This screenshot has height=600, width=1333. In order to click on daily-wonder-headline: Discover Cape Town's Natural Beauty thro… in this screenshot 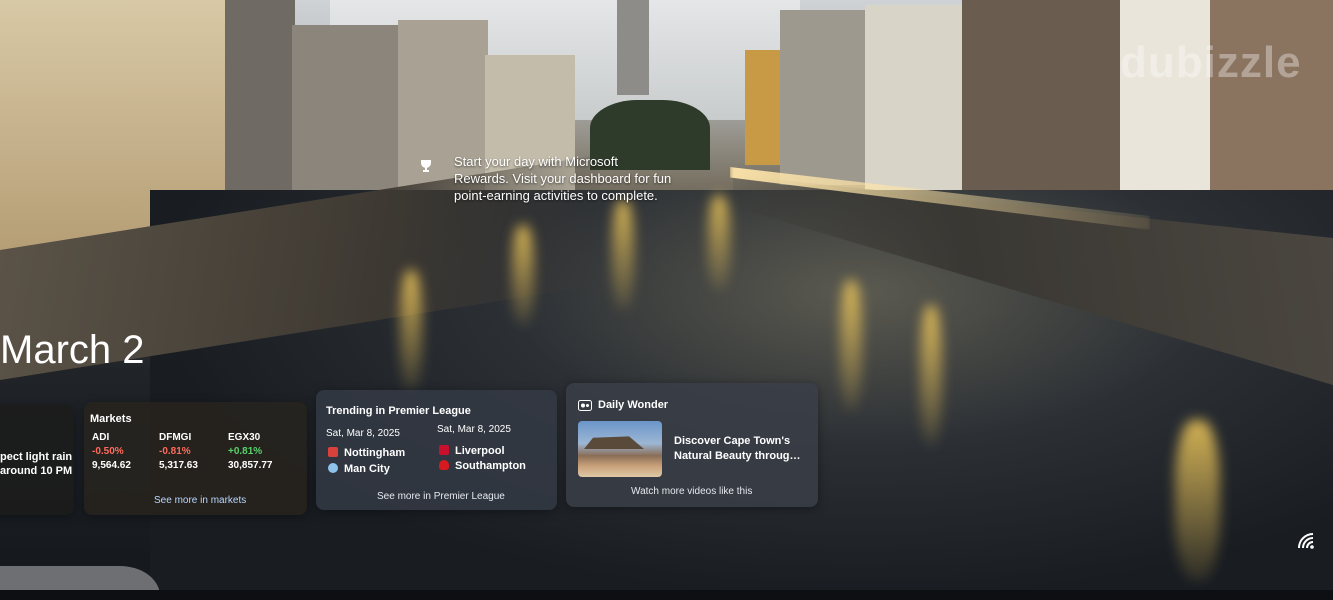, I will do `click(743, 449)`.